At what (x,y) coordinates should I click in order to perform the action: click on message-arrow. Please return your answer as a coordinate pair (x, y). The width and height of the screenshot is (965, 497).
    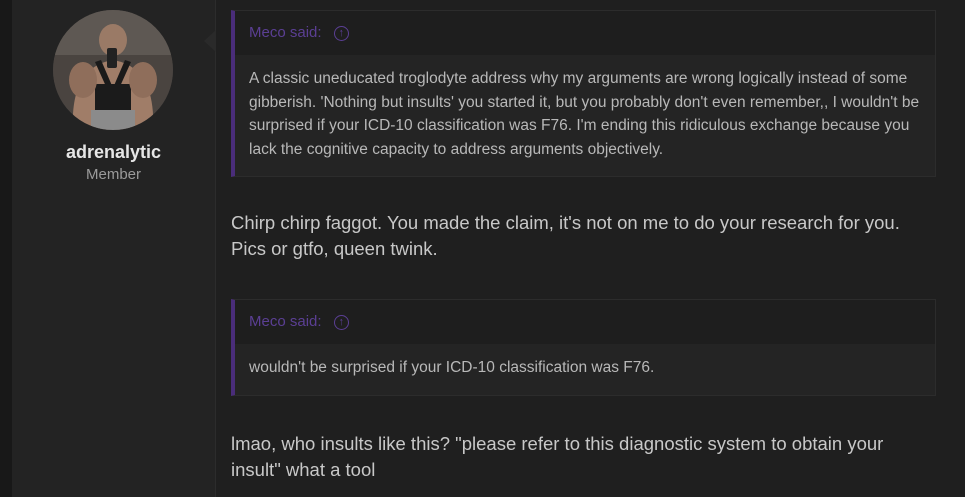
    Looking at the image, I should click on (210, 41).